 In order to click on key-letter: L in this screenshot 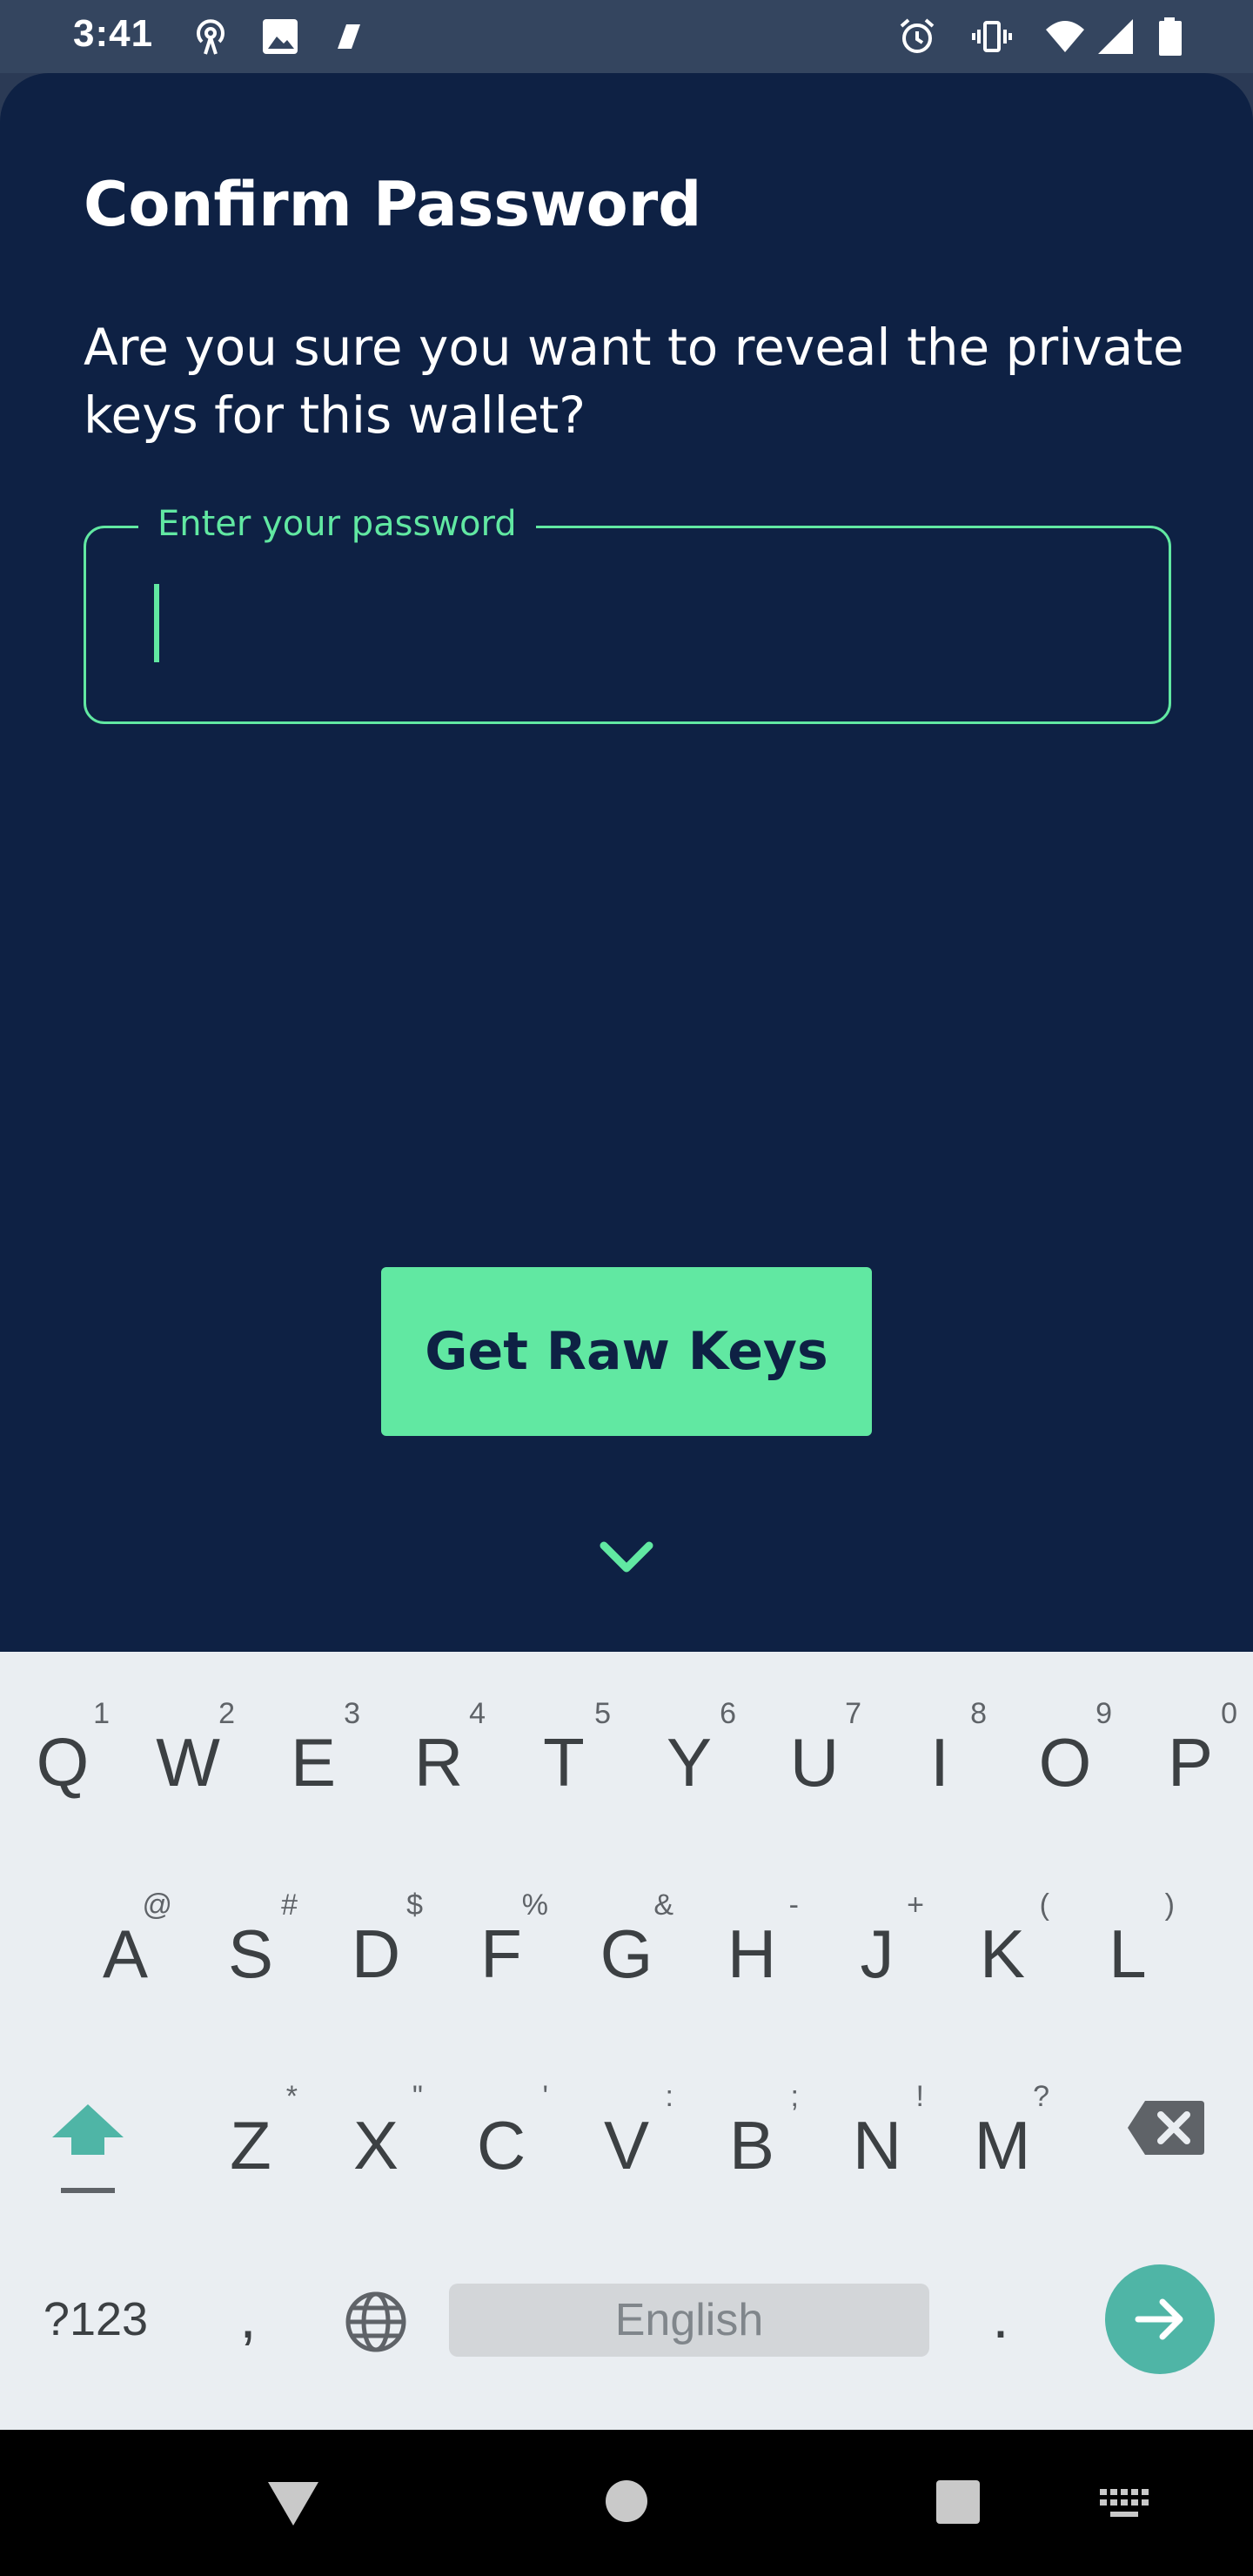, I will do `click(1128, 1954)`.